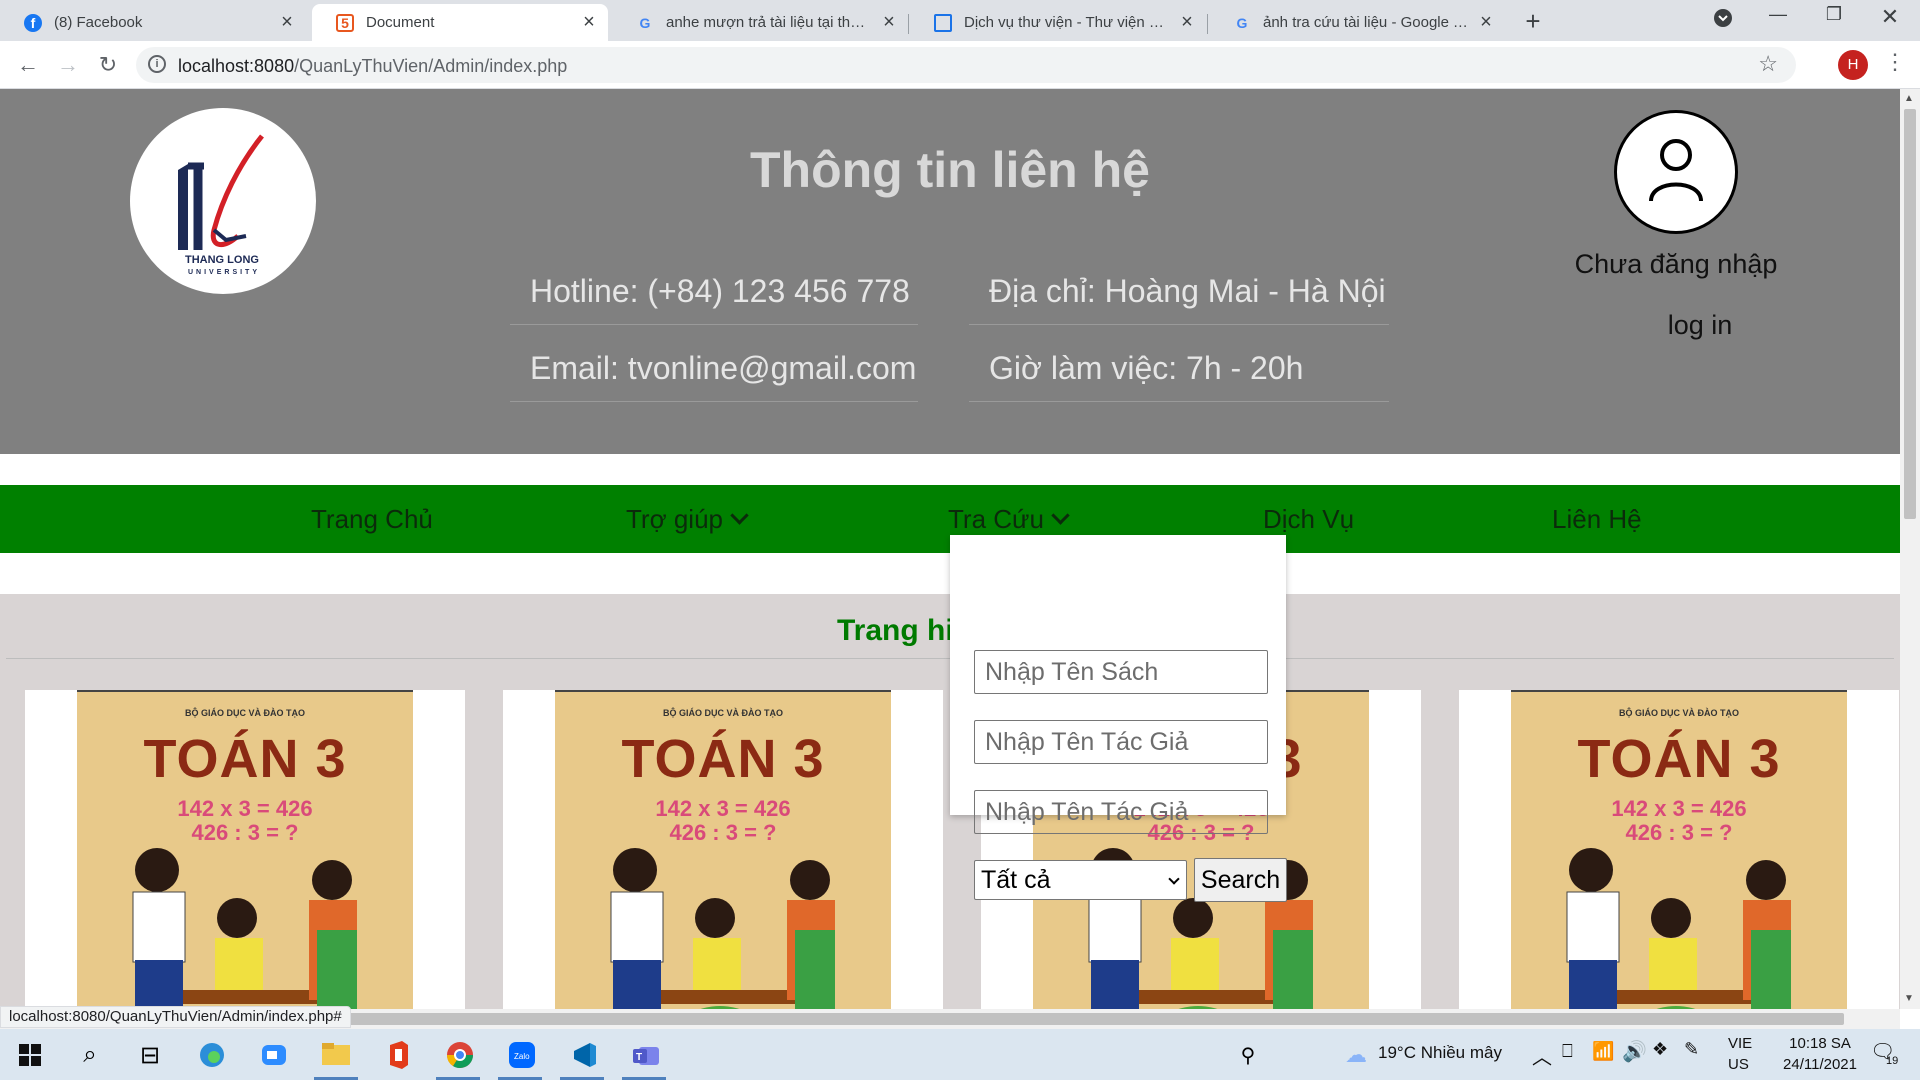 This screenshot has height=1080, width=1920. What do you see at coordinates (30, 1055) in the screenshot?
I see `windows-start-icon` at bounding box center [30, 1055].